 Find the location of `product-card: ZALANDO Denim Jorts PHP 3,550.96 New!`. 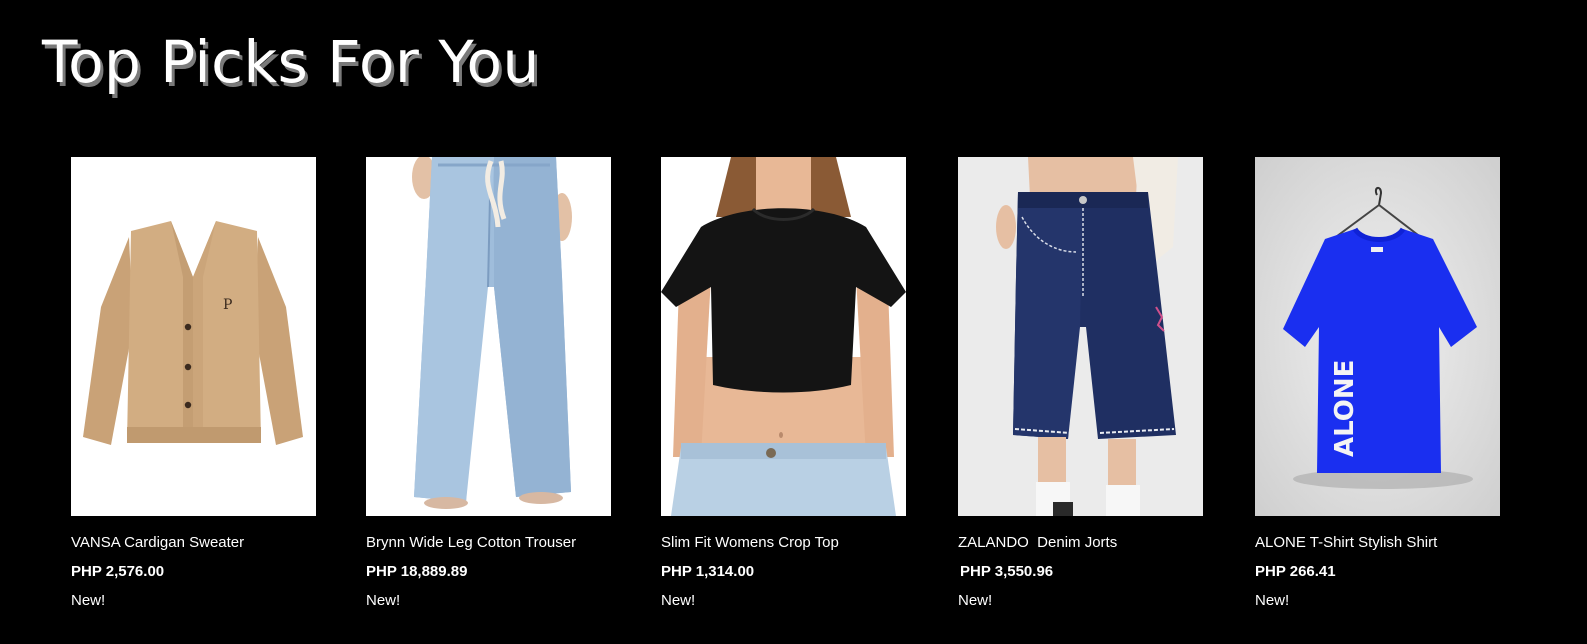

product-card: ZALANDO Denim Jorts PHP 3,550.96 New! is located at coordinates (1080, 392).